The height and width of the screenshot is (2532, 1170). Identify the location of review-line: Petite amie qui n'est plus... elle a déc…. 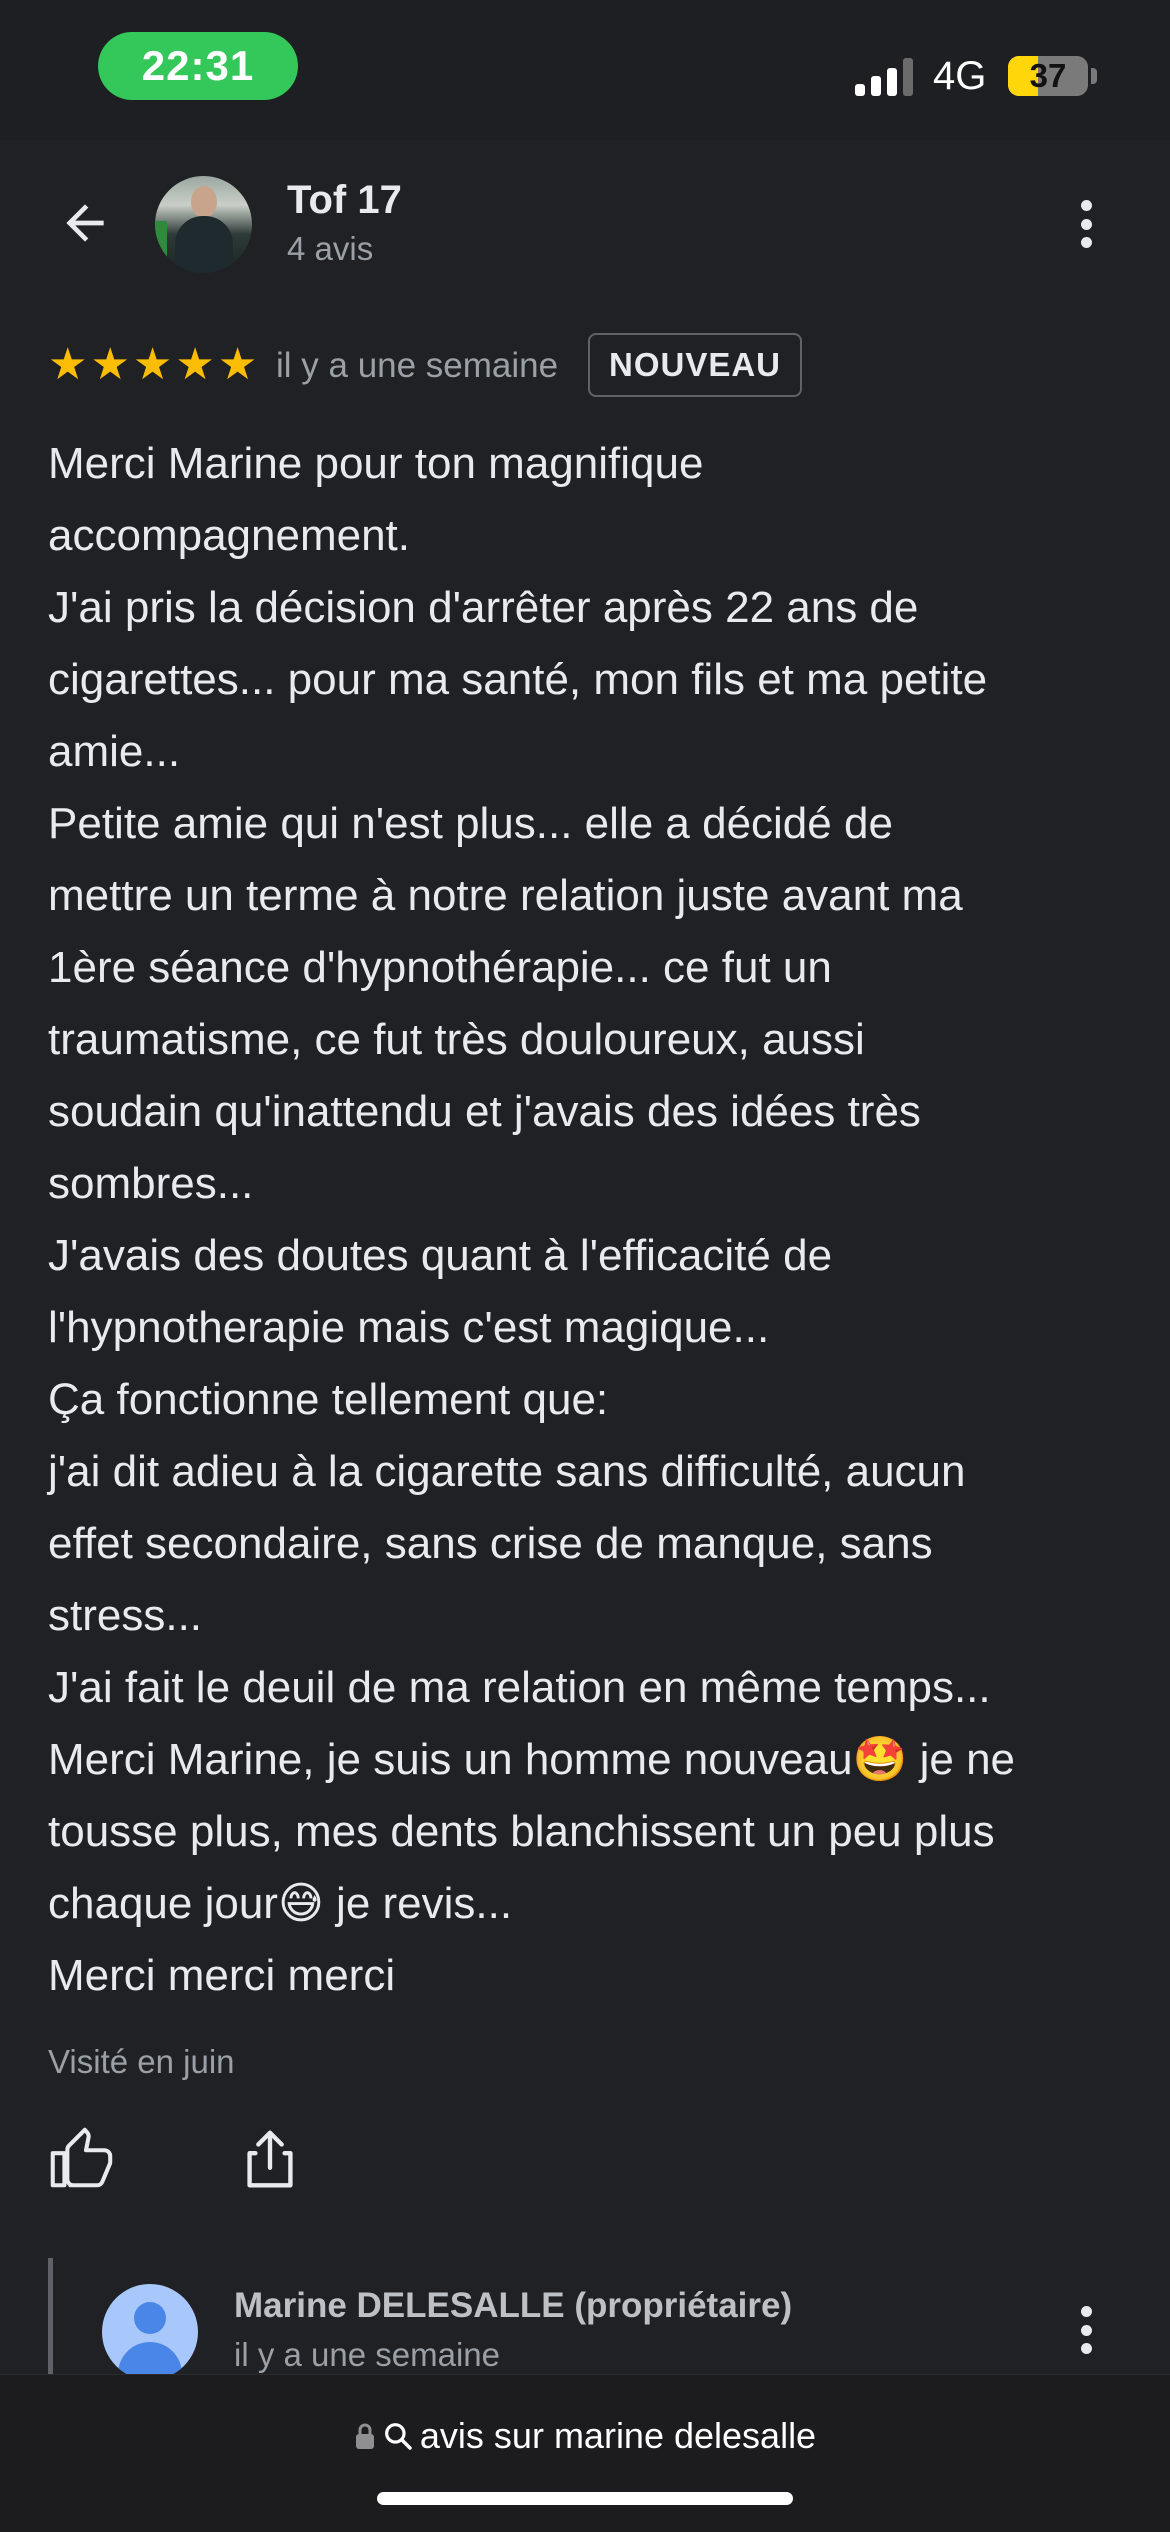
(470, 823).